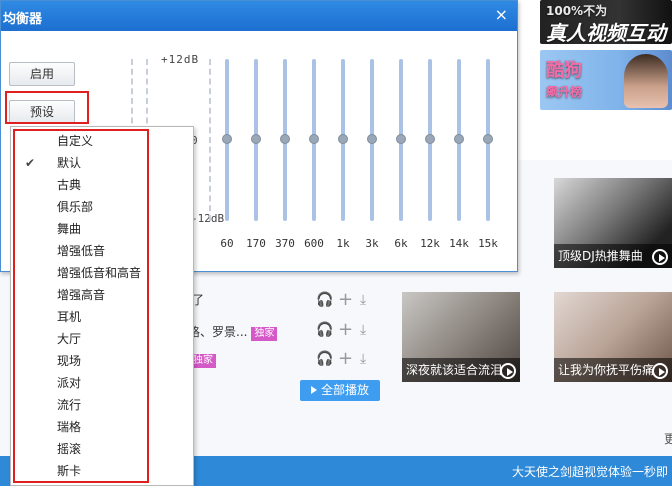 The height and width of the screenshot is (486, 672). I want to click on eq-grid-line, so click(210, 140).